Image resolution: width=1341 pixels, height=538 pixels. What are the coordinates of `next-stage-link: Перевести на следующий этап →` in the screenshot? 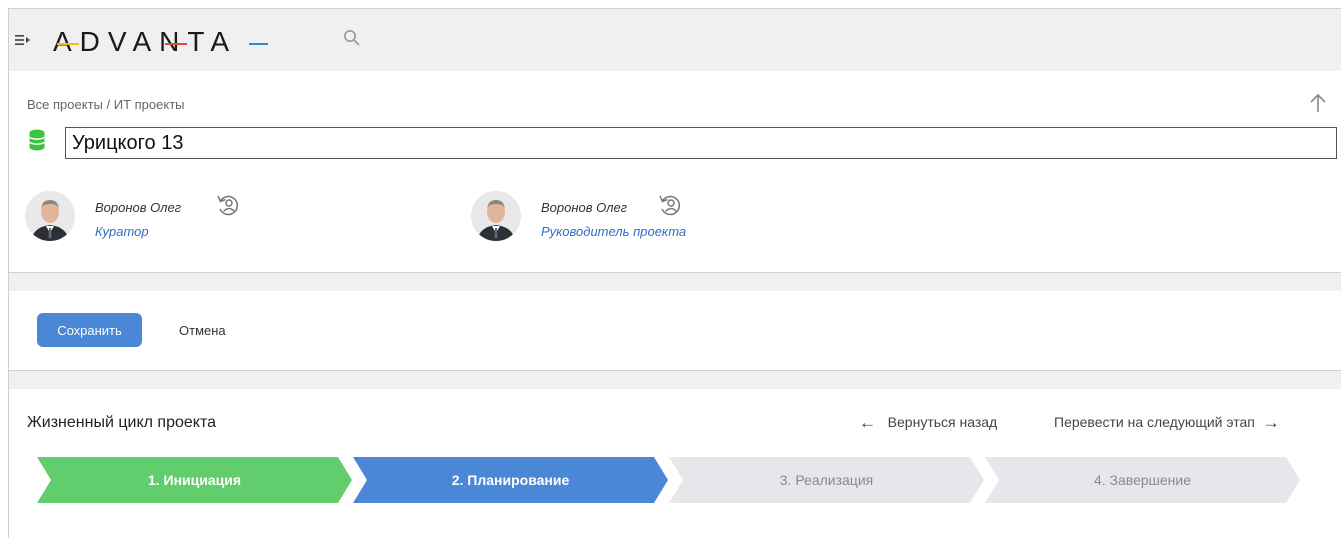 It's located at (1167, 423).